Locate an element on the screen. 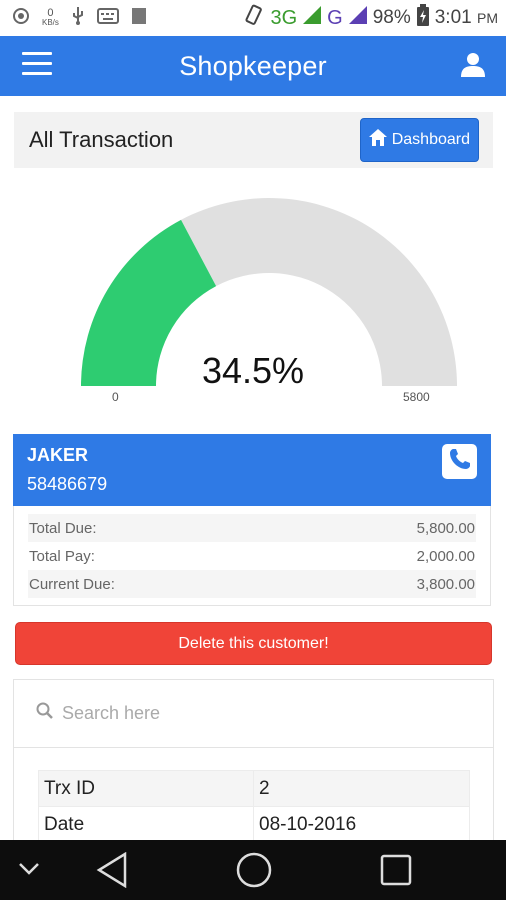 Image resolution: width=506 pixels, height=900 pixels. battery-icon is located at coordinates (422, 18).